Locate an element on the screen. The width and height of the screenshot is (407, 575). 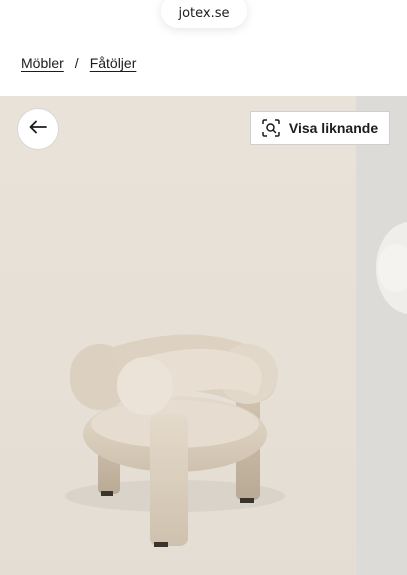
breadcrumb-link-mobler: Möbler is located at coordinates (42, 63).